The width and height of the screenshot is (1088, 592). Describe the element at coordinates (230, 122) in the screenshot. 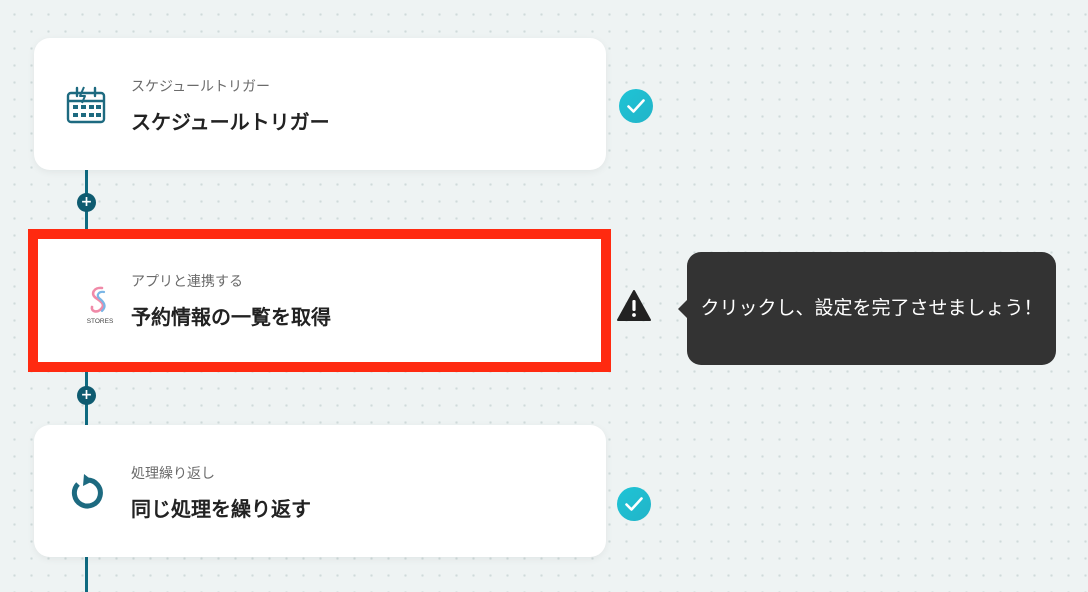

I see `step-title: スケジュールトリガー` at that location.